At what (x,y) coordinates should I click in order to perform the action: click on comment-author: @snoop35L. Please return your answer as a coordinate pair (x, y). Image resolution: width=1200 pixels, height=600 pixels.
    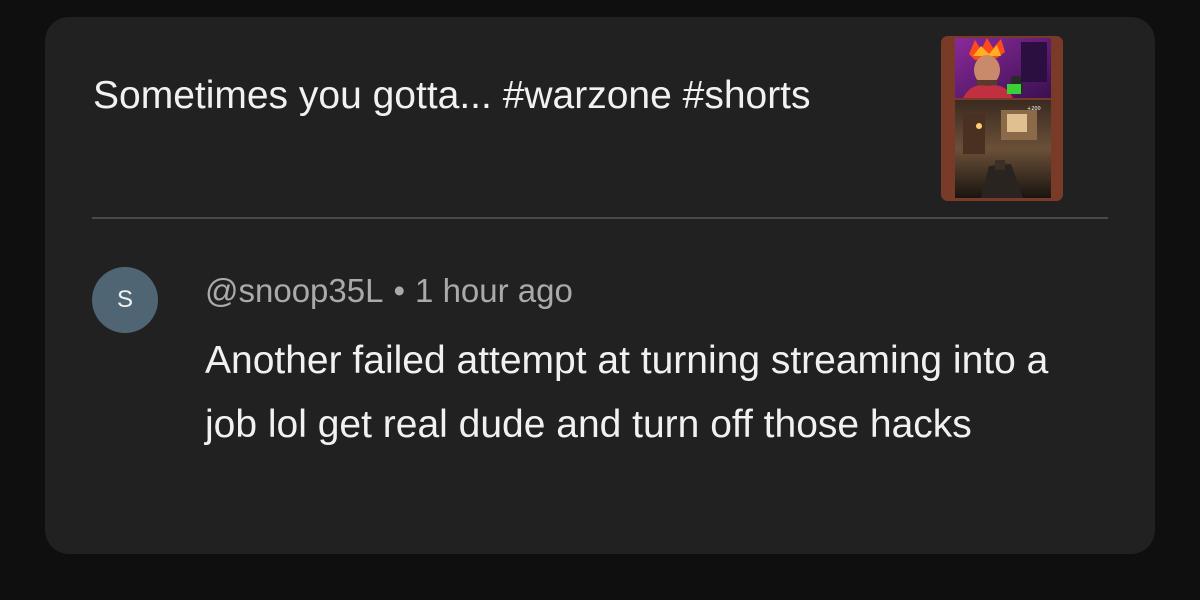
    Looking at the image, I should click on (294, 290).